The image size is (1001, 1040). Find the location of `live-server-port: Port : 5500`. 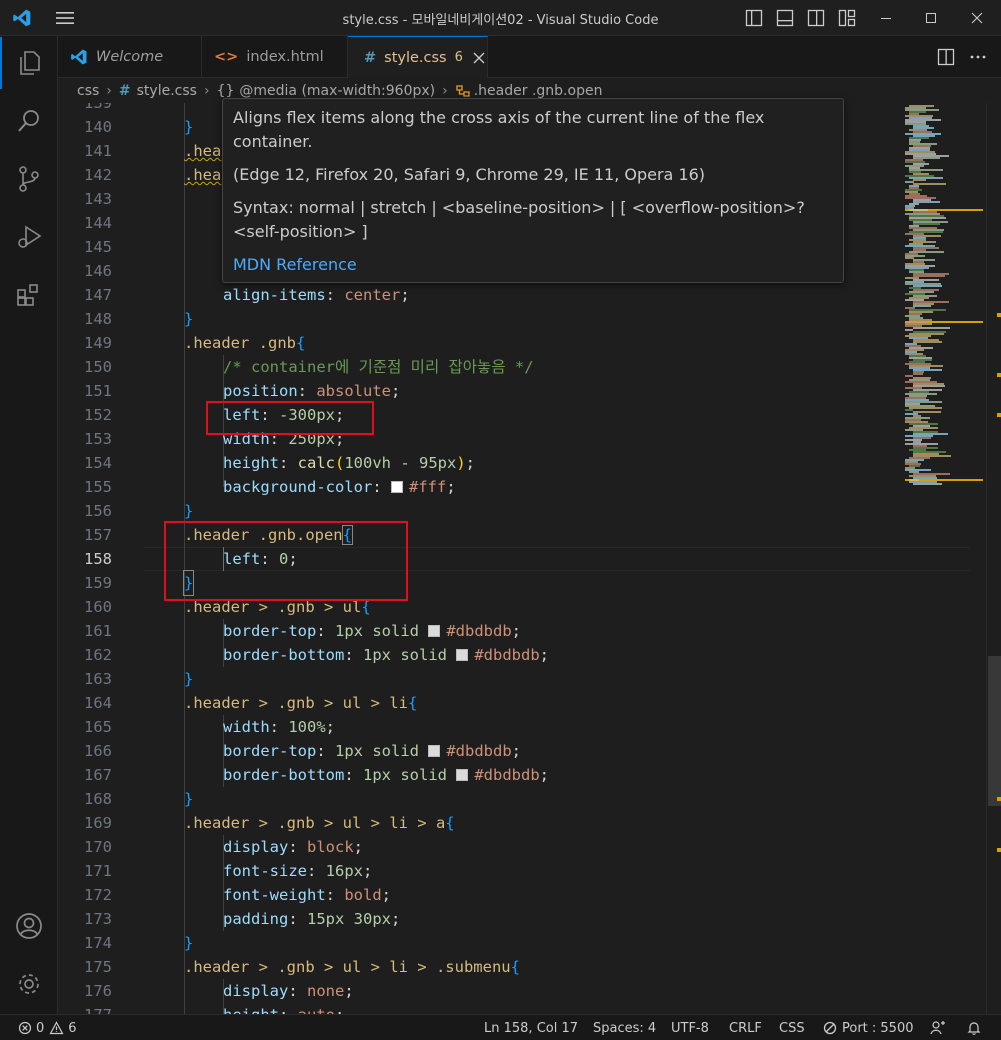

live-server-port: Port : 5500 is located at coordinates (868, 1027).